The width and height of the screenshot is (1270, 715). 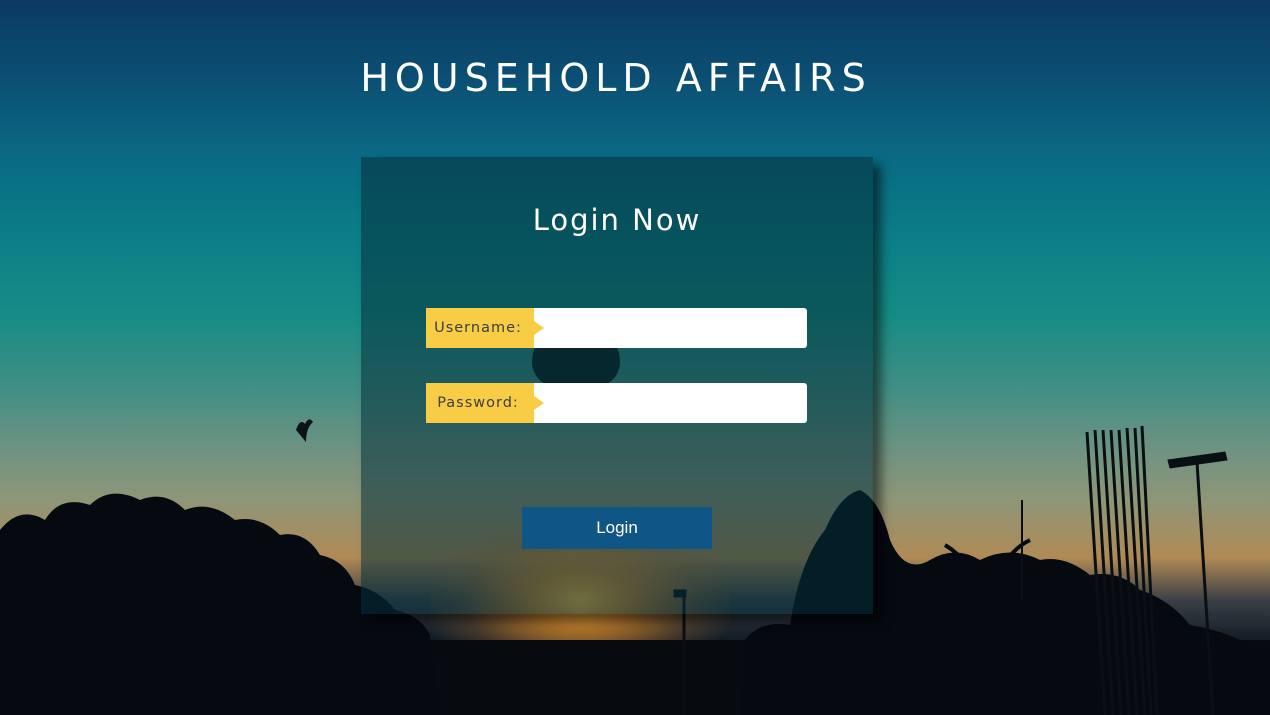 I want to click on username-field: Username:, so click(x=616, y=328).